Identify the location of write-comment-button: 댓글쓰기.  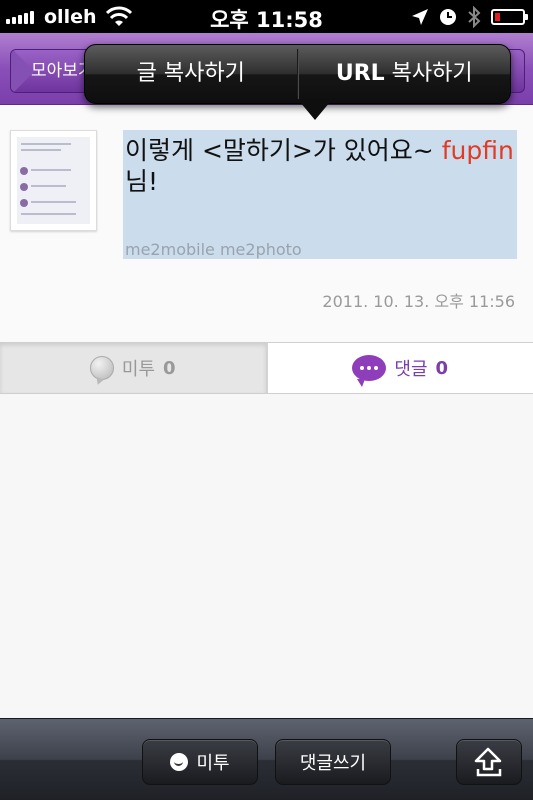
(333, 762).